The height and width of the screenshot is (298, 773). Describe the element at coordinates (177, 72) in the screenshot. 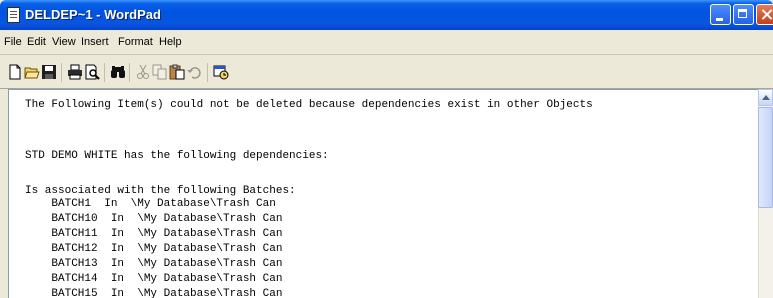

I see `paste-icon` at that location.